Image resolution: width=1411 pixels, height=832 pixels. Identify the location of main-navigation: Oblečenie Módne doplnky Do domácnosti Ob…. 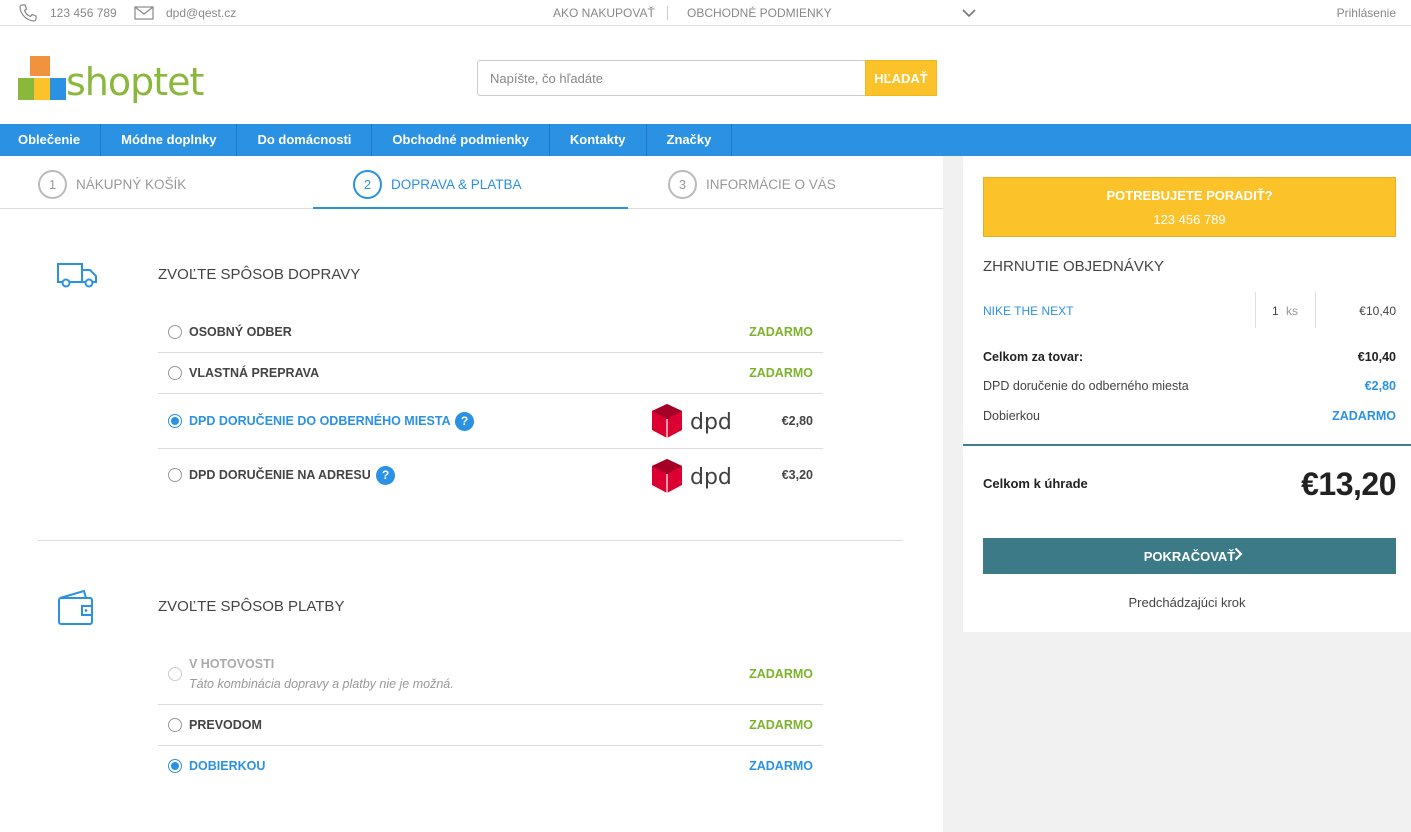
(705, 140).